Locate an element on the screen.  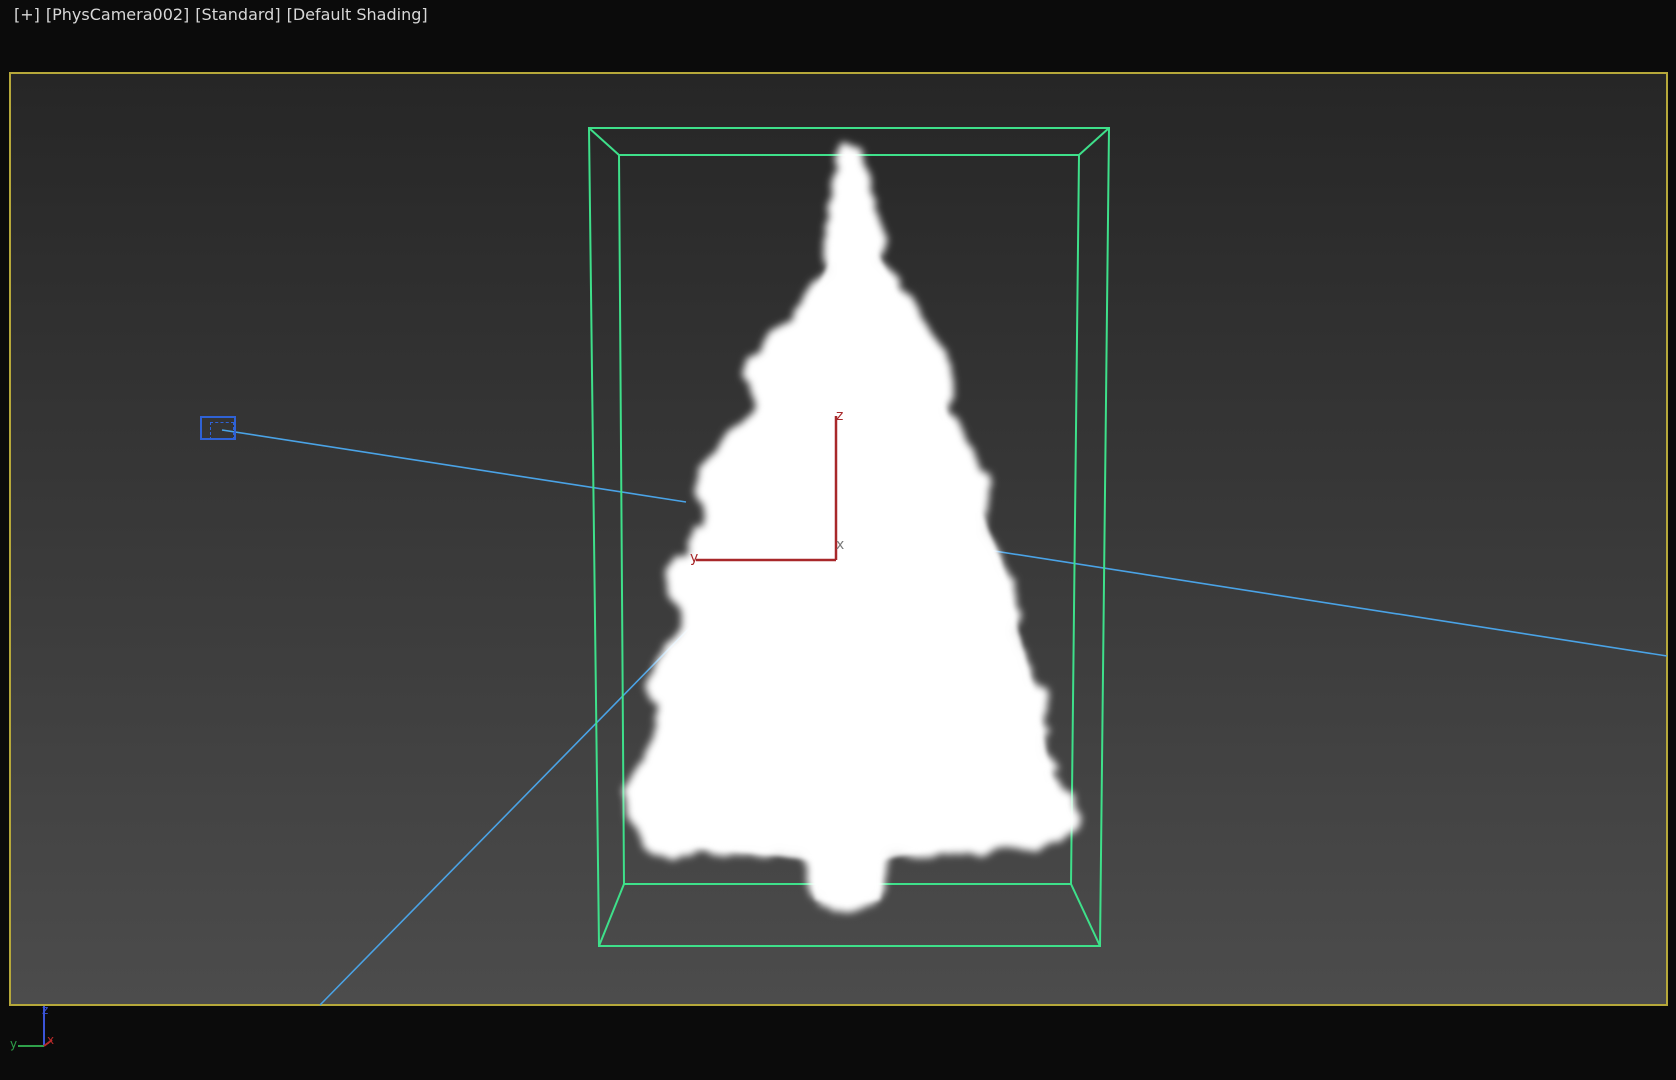
view-axis-tripod: z x y is located at coordinates (32, 1027).